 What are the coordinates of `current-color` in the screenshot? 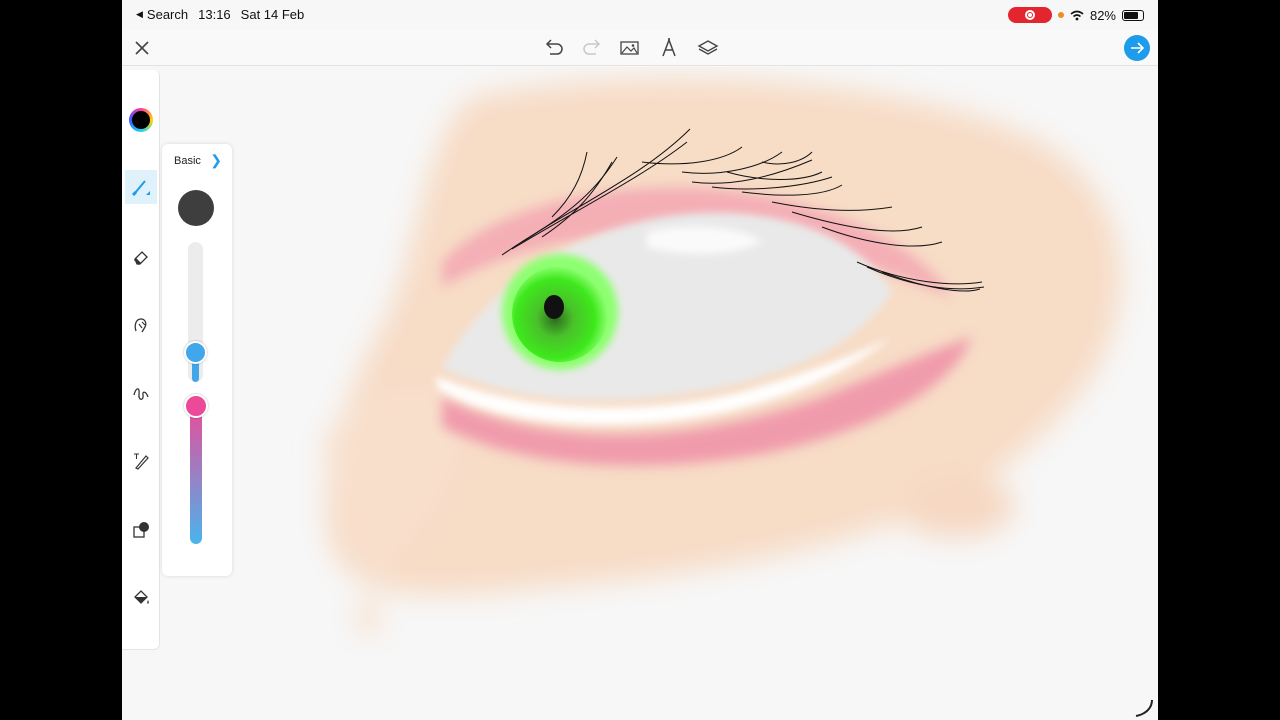 It's located at (141, 120).